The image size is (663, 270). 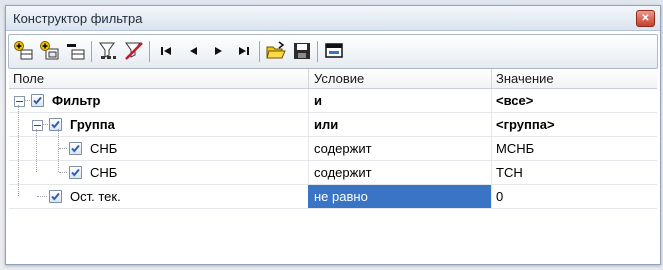 I want to click on save-button, so click(x=302, y=51).